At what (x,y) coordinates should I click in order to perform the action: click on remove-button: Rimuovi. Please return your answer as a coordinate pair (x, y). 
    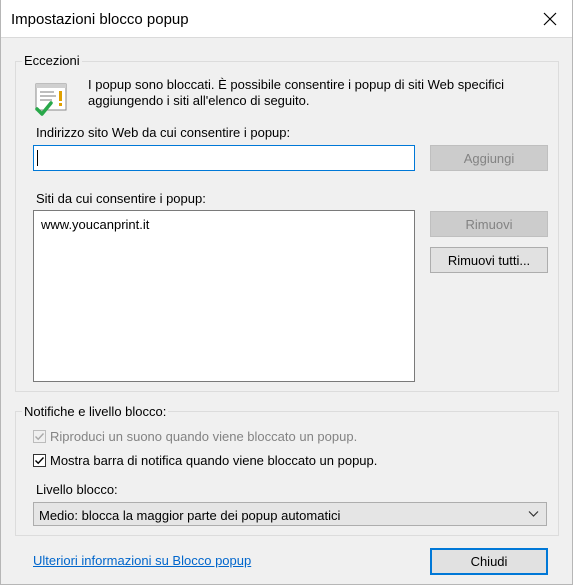
    Looking at the image, I should click on (489, 224).